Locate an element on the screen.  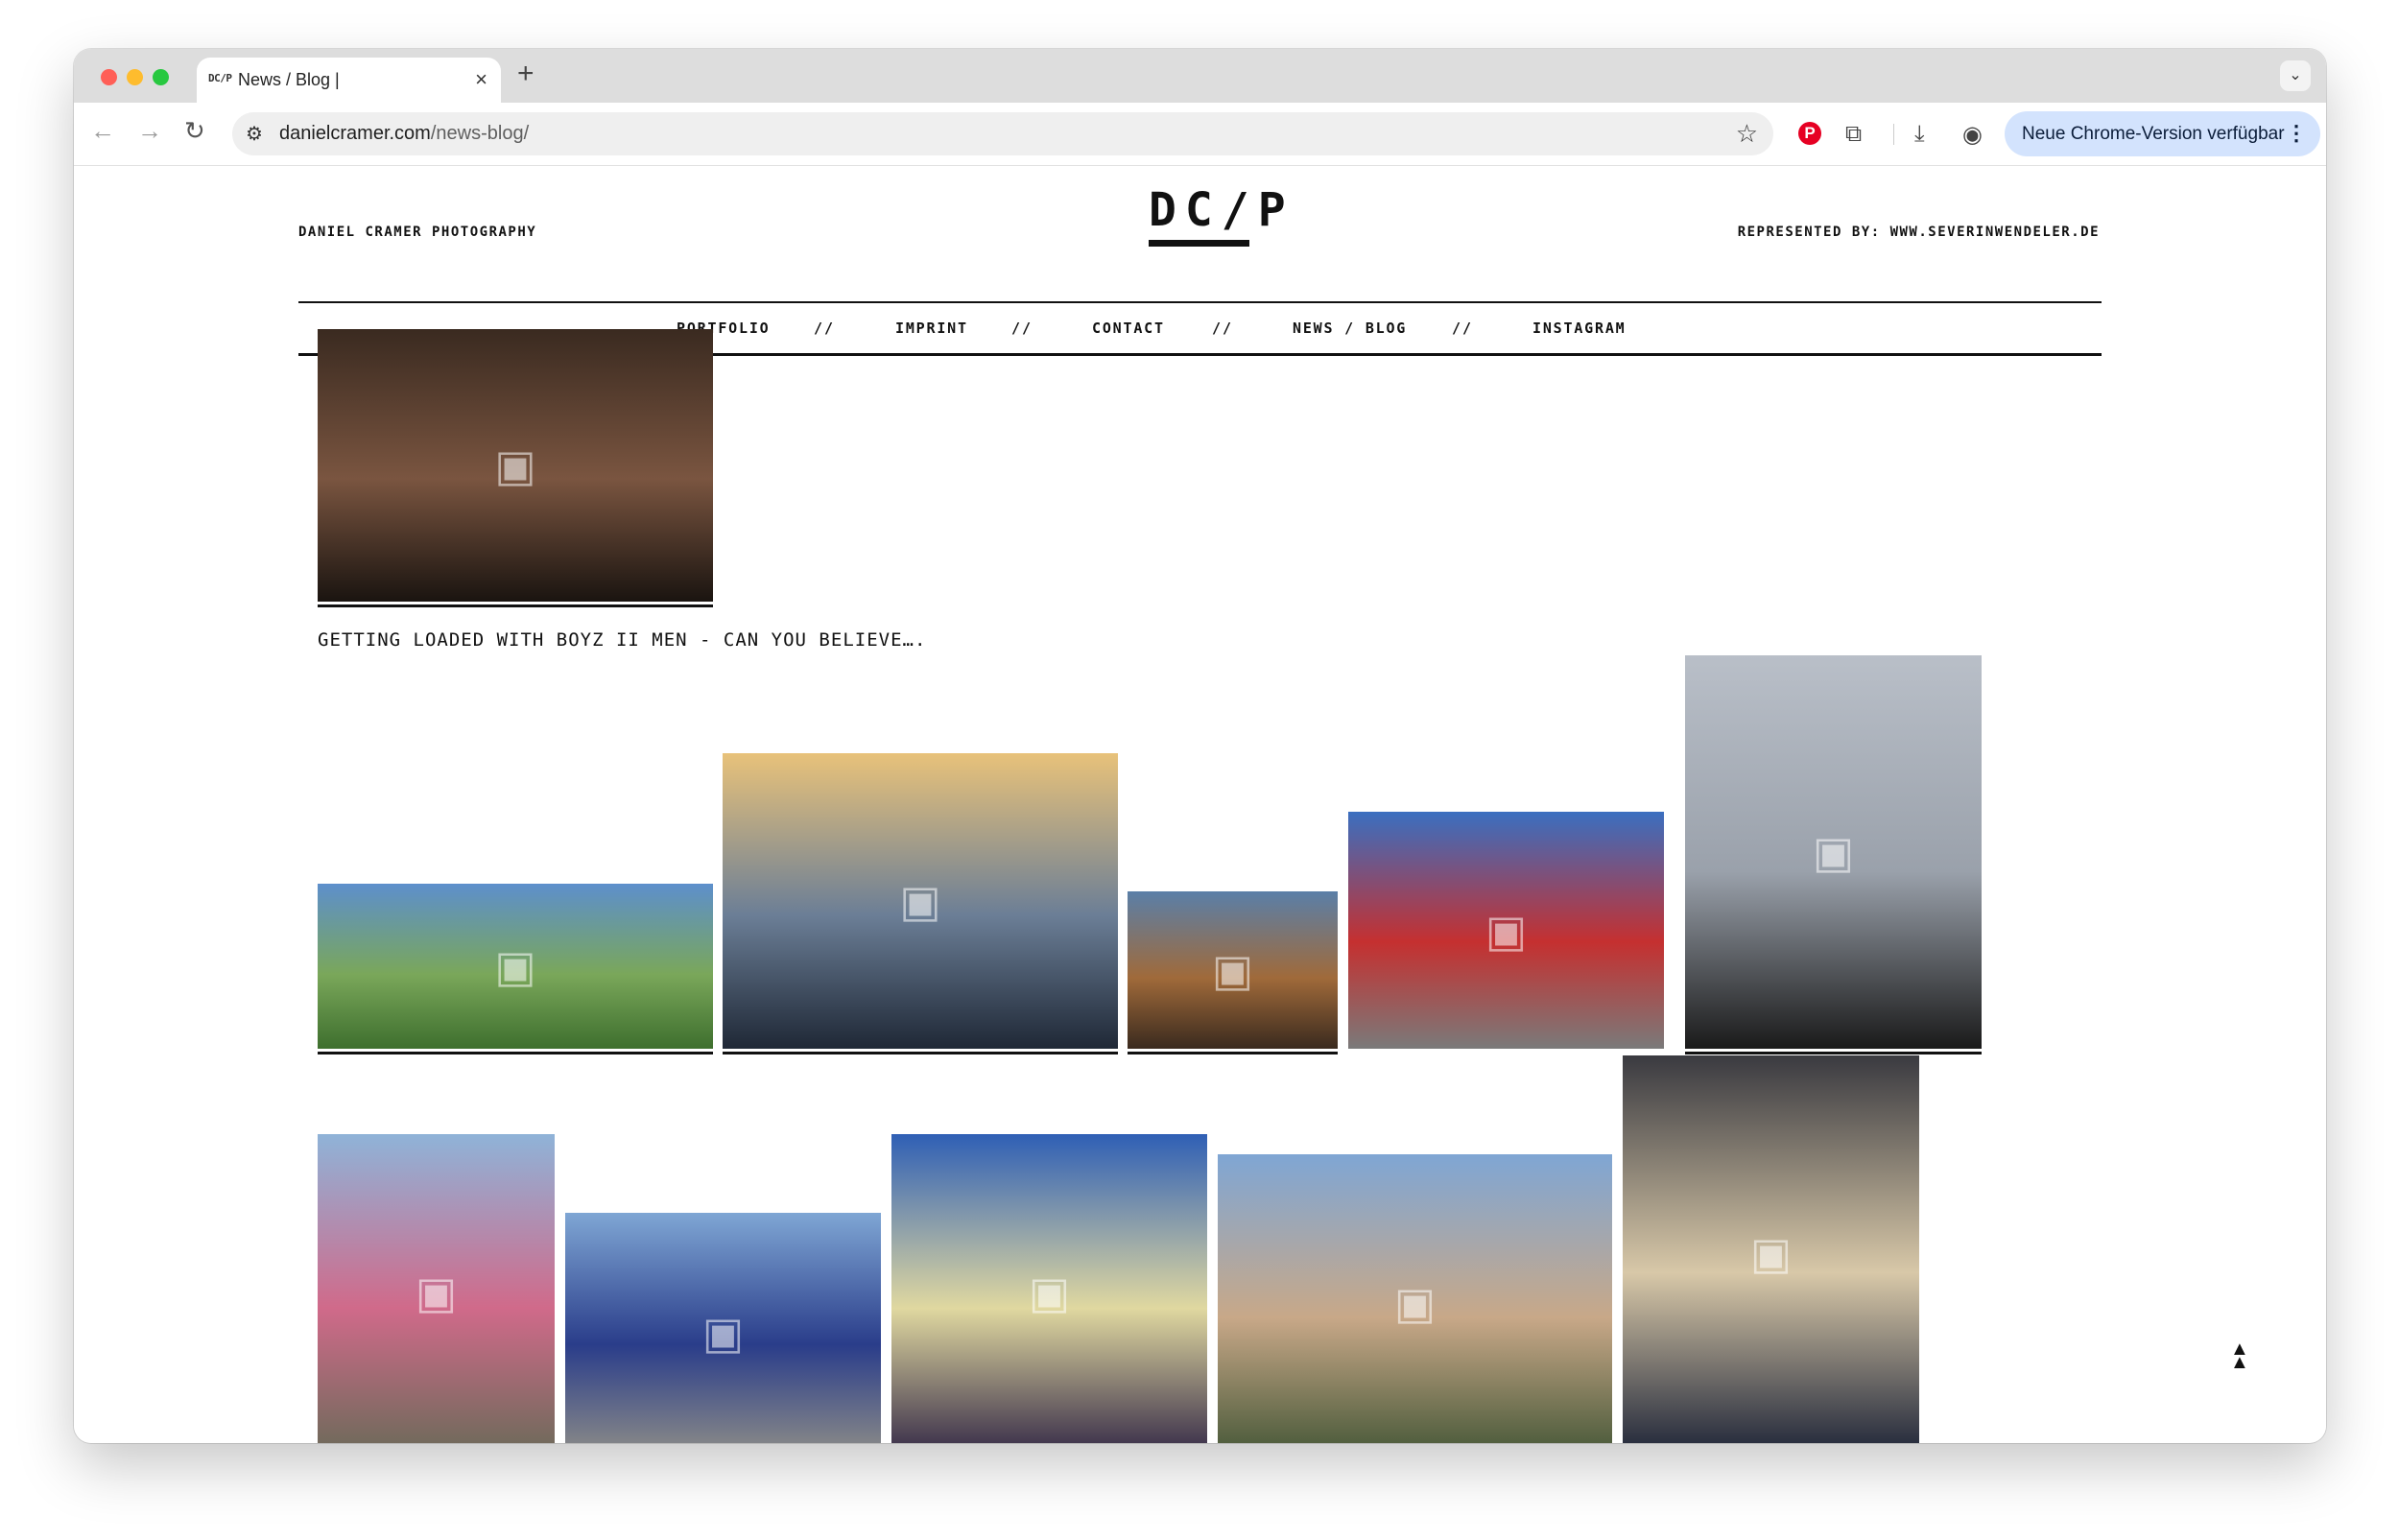
back-arrow-icon: ← is located at coordinates (103, 131).